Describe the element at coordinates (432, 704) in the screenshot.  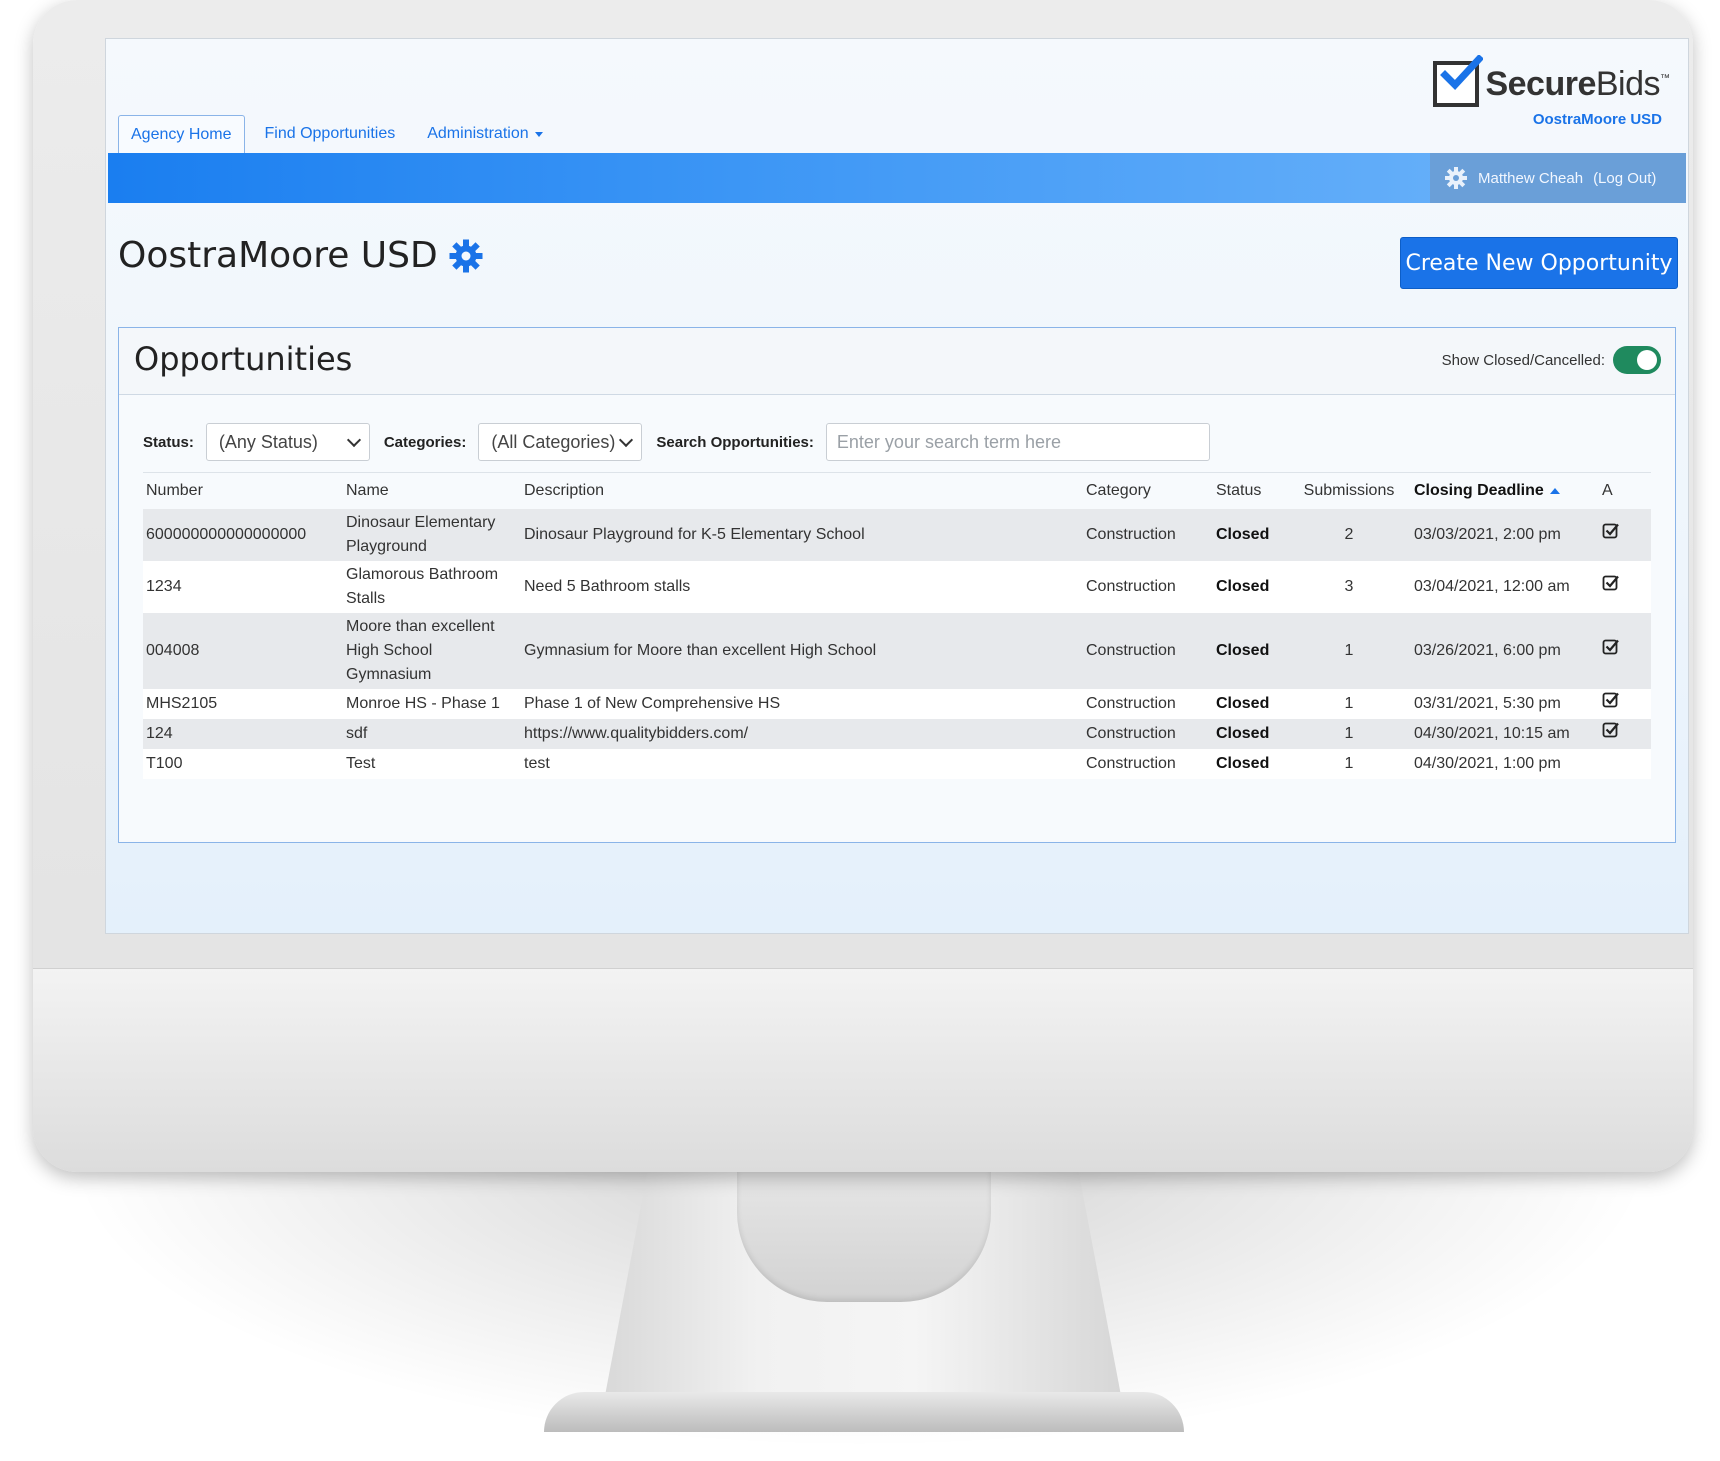
I see `cell-name: Monroe HS - Phase 1` at that location.